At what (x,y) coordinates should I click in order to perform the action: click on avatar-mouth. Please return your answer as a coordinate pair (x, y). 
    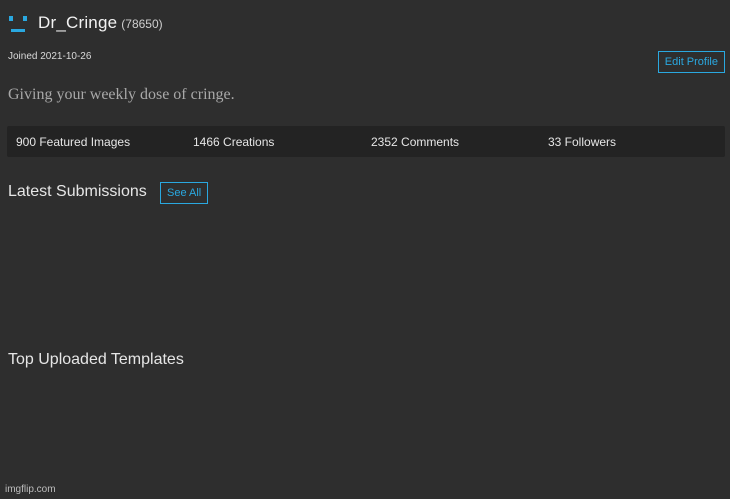
    Looking at the image, I should click on (18, 30).